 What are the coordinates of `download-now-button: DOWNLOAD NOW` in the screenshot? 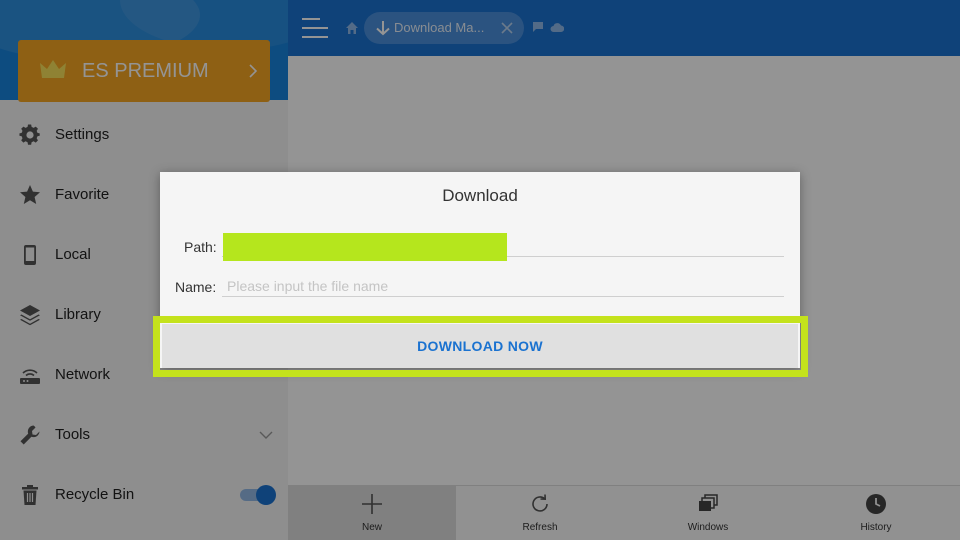 It's located at (480, 346).